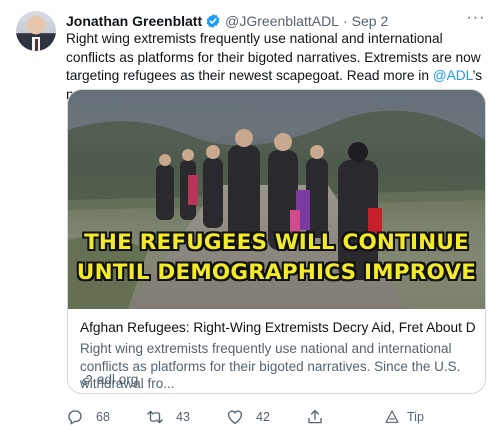 This screenshot has width=500, height=436. I want to click on mention-link: @ADL, so click(453, 75).